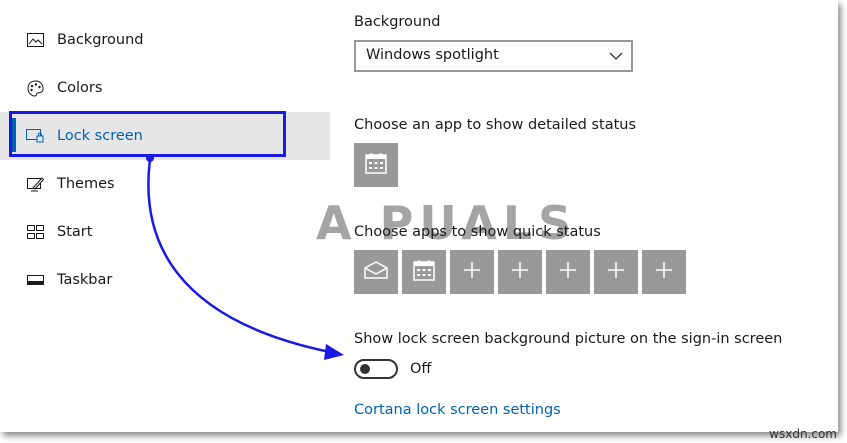  Describe the element at coordinates (80, 88) in the screenshot. I see `sidebar-item-label: Colors` at that location.